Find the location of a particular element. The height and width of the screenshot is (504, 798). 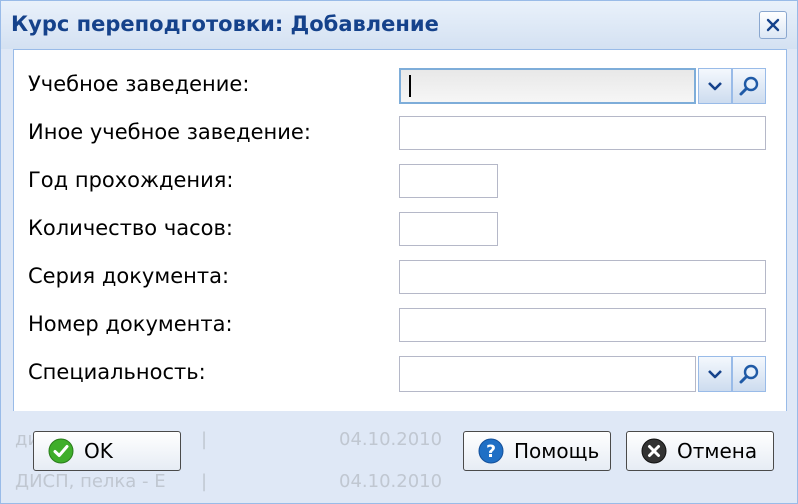

form-row-doc-number: Номер документа: is located at coordinates (400, 324).